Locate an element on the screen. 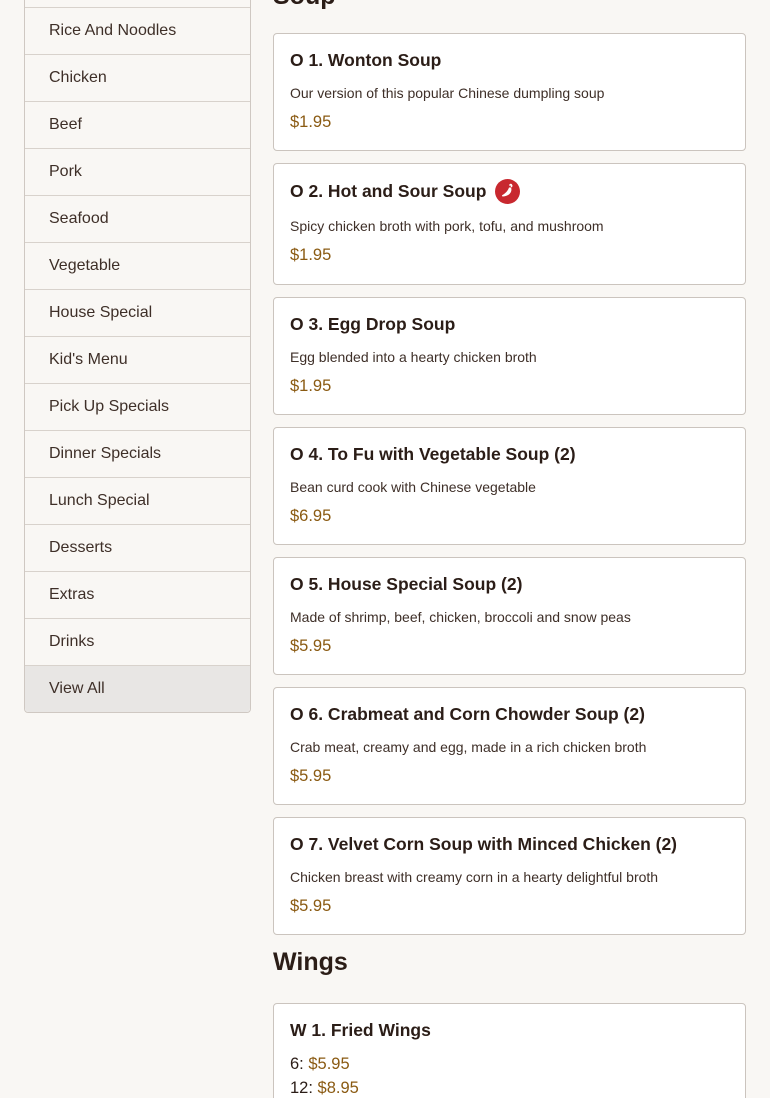 The height and width of the screenshot is (1098, 770). sidebar-item-dinner-specials: Dinner Specials is located at coordinates (137, 453).